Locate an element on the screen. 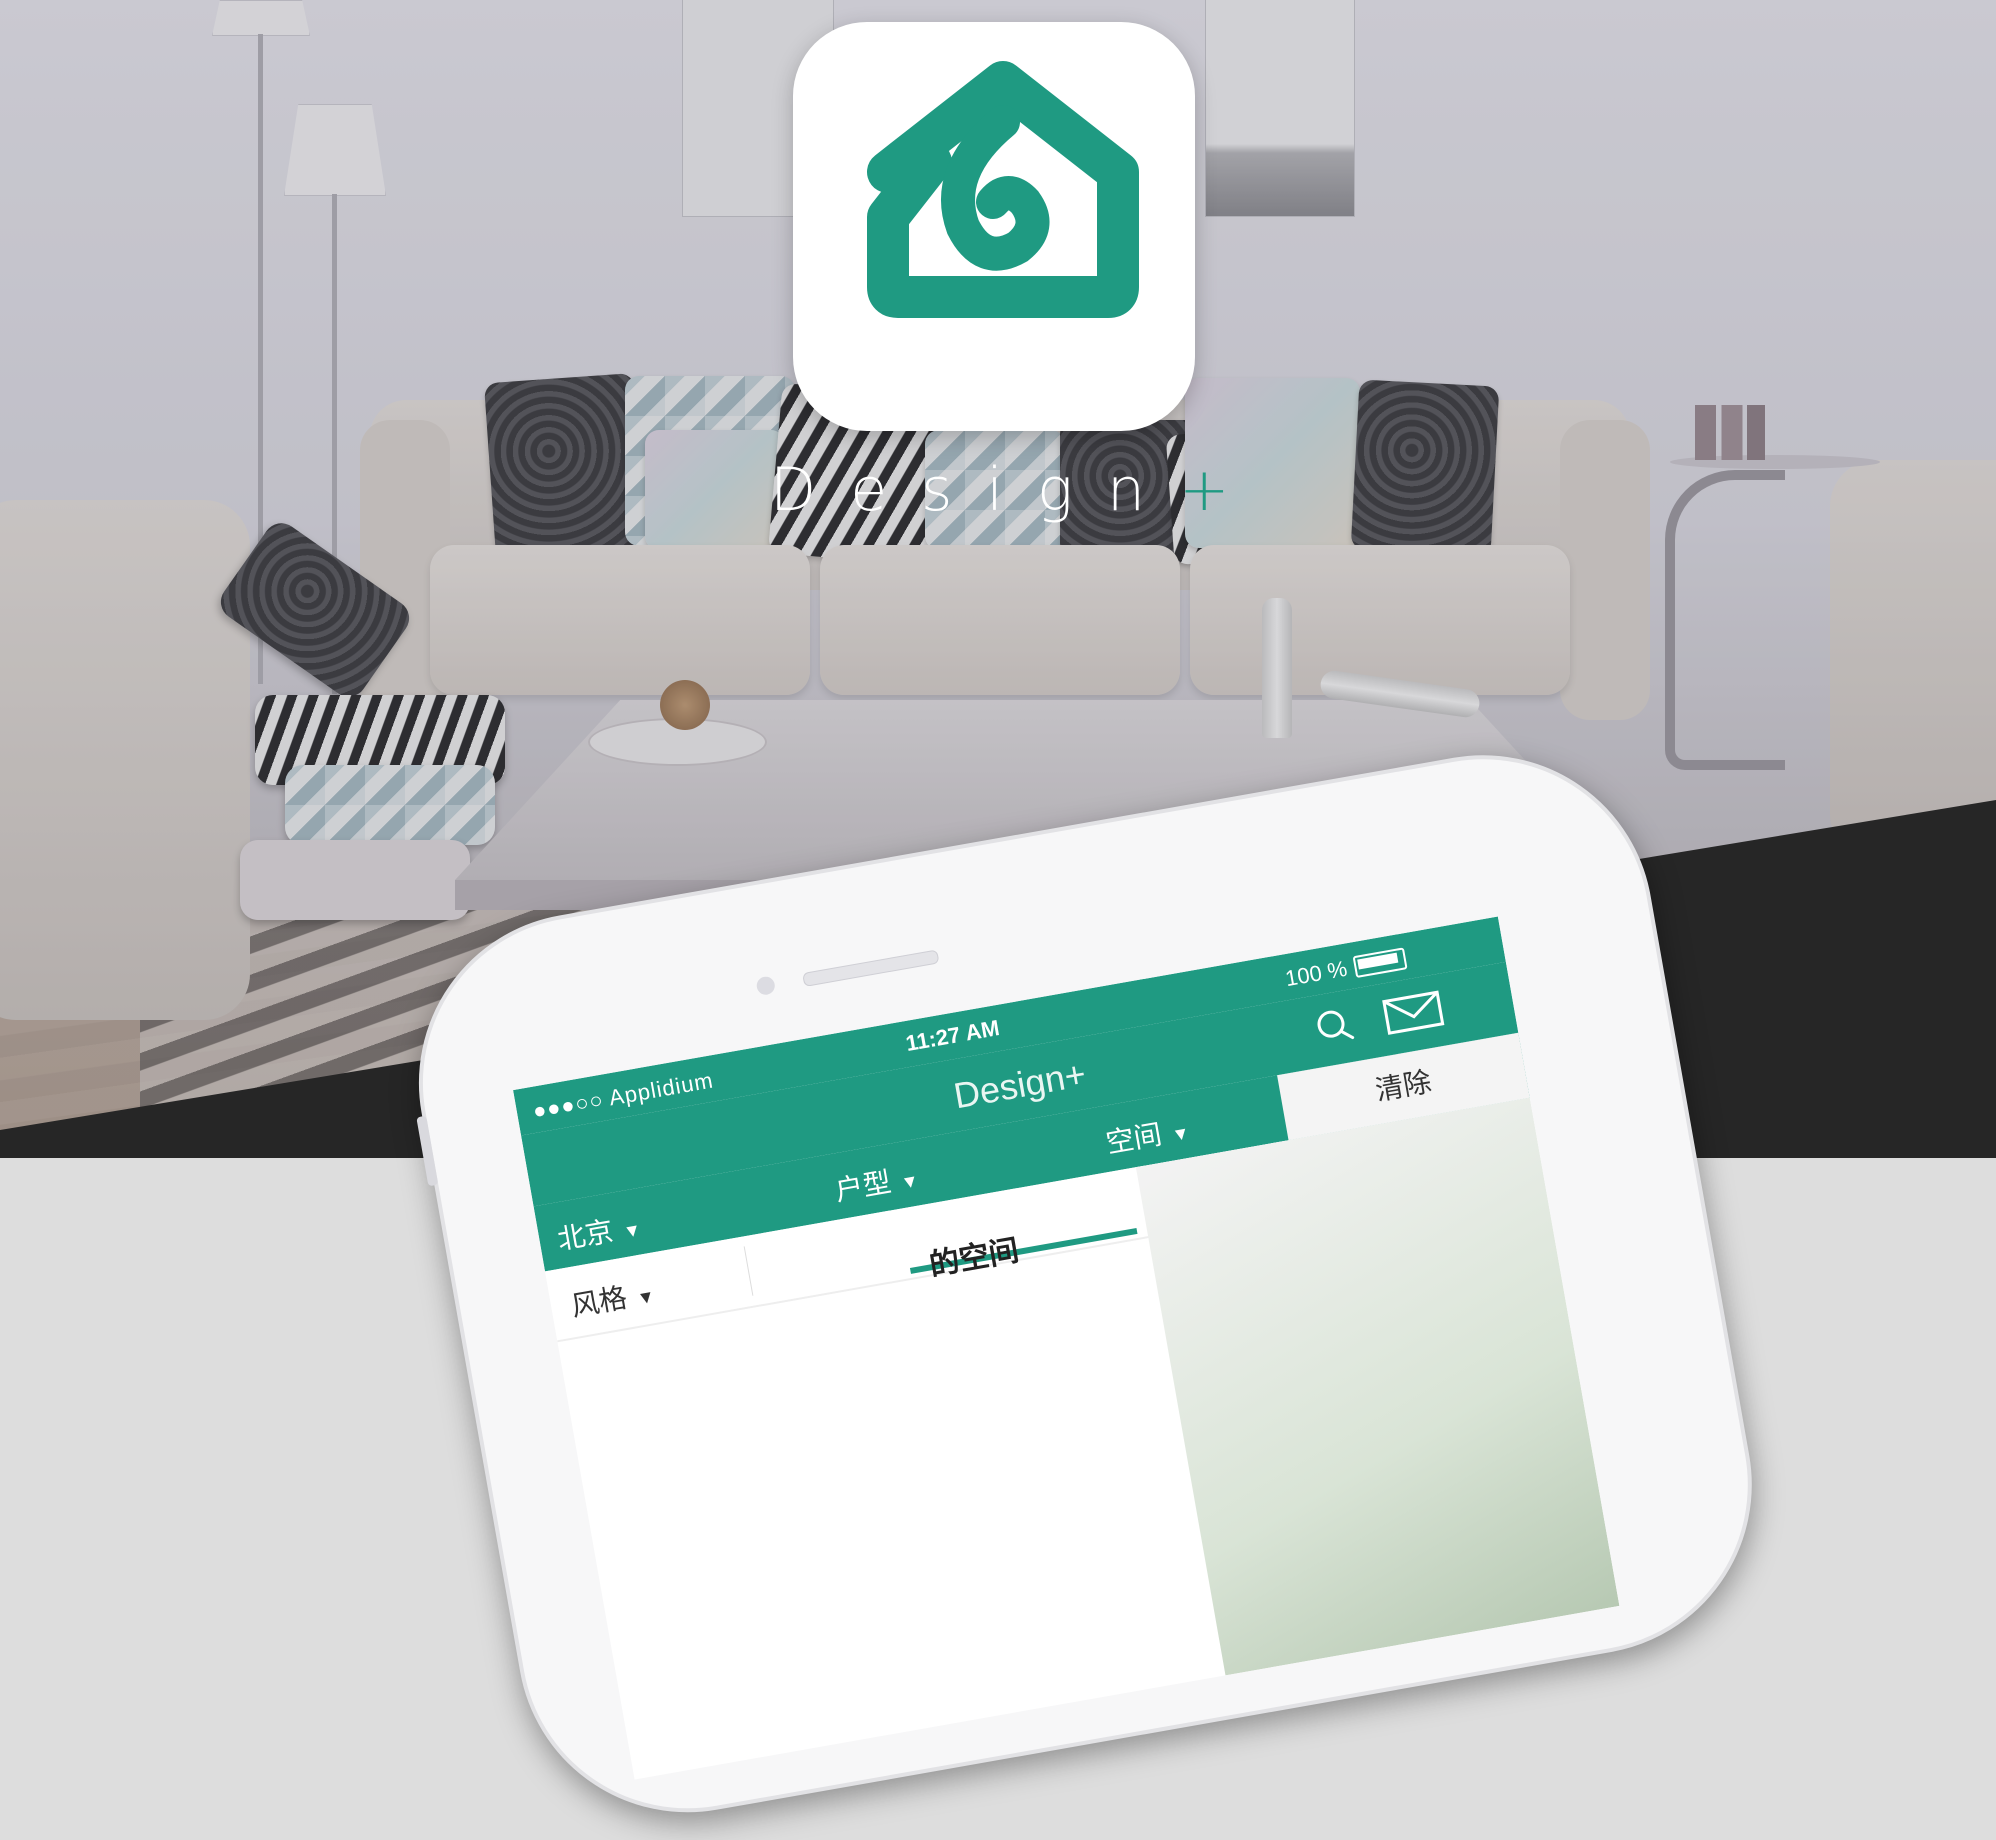 The width and height of the screenshot is (1996, 1840). mail-icon is located at coordinates (1413, 1013).